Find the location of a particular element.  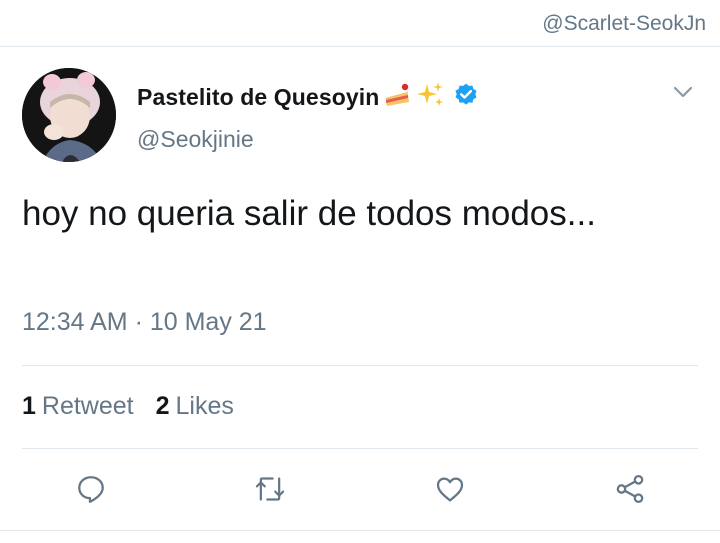

share-button is located at coordinates (630, 489).